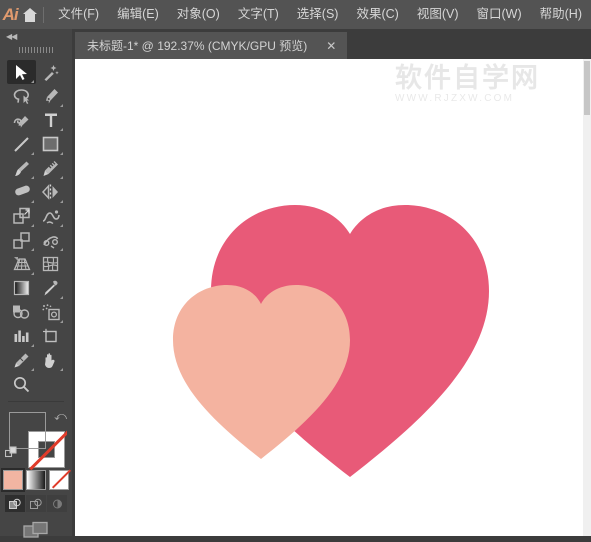  What do you see at coordinates (50, 336) in the screenshot?
I see `tool-artboard` at bounding box center [50, 336].